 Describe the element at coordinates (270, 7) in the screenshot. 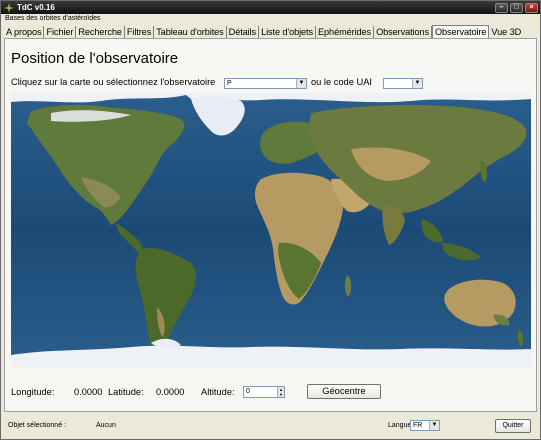

I see `title-bar: TdC v0.16 – □ ×` at that location.